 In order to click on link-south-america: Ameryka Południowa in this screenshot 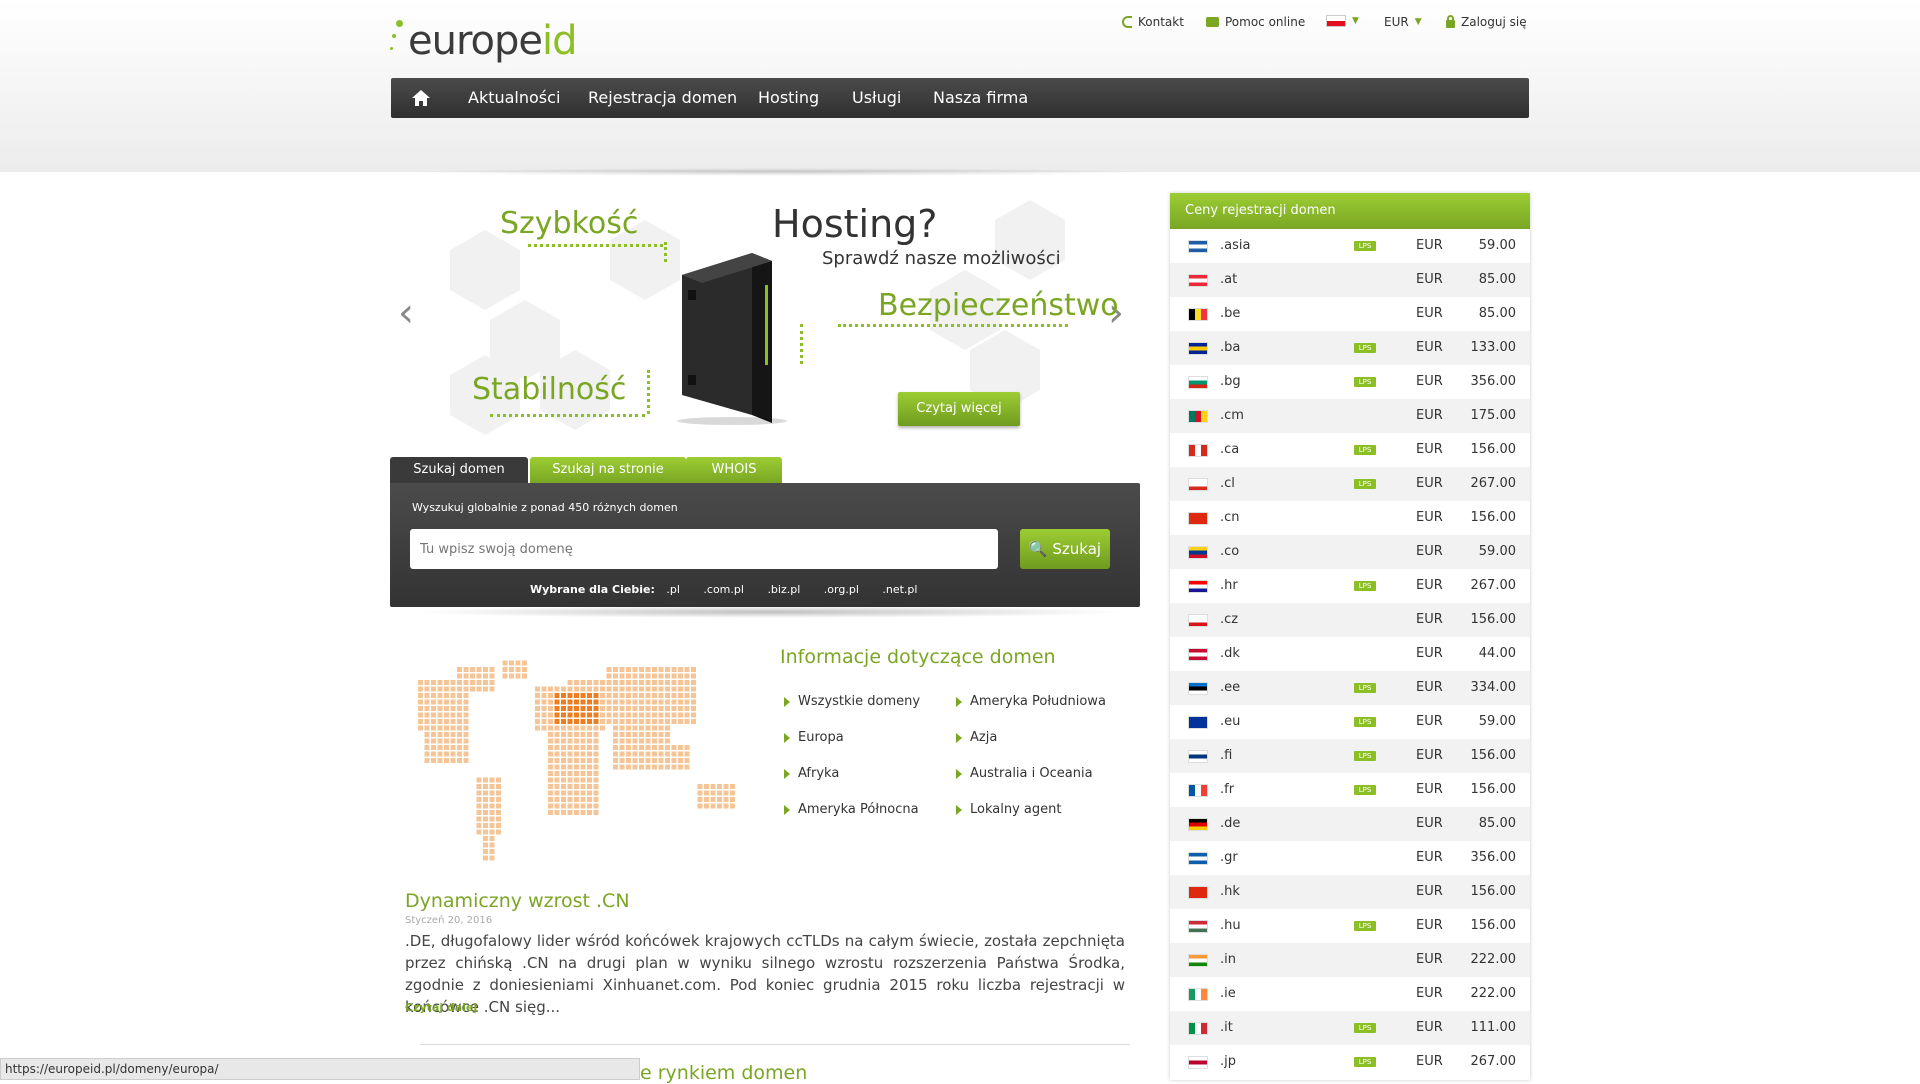, I will do `click(1031, 701)`.